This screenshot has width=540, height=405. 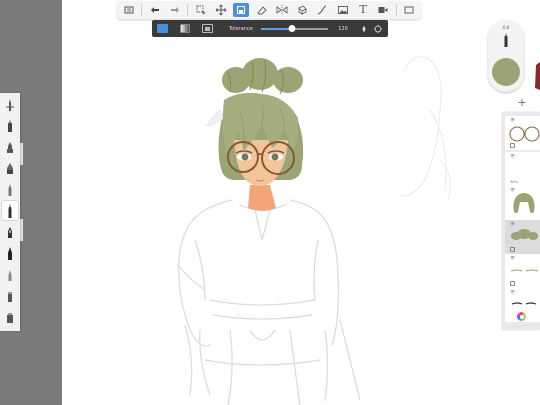 I want to click on brush-8-icon, so click(x=10, y=253).